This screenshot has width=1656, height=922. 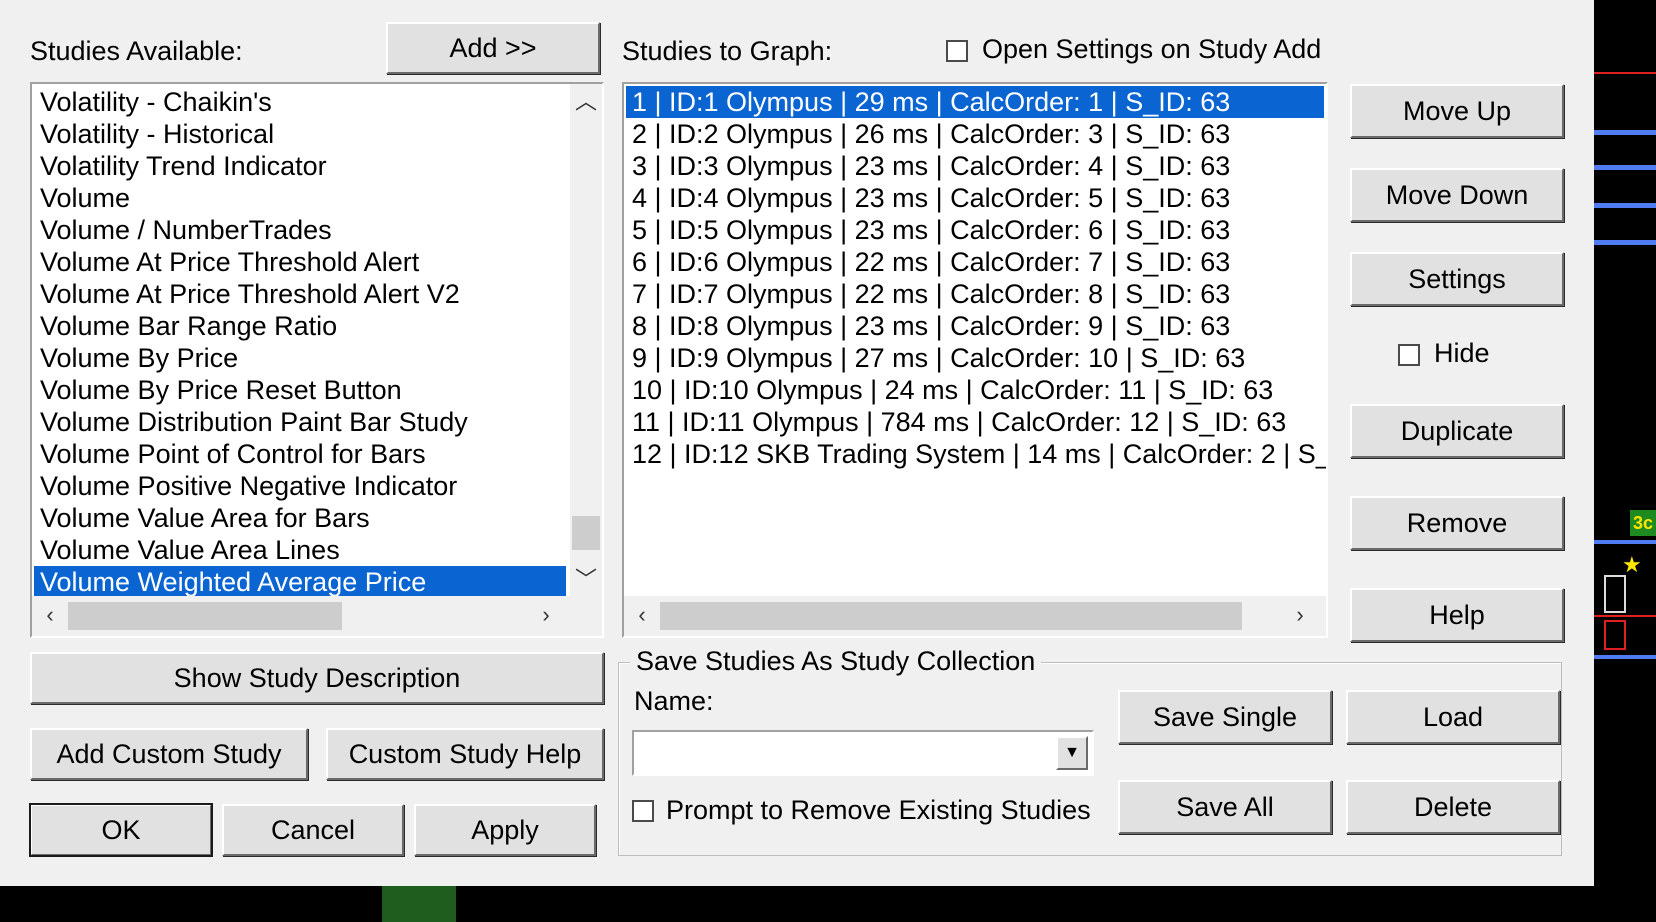 I want to click on study-available-item: Volatility Trend Indicator, so click(x=300, y=166).